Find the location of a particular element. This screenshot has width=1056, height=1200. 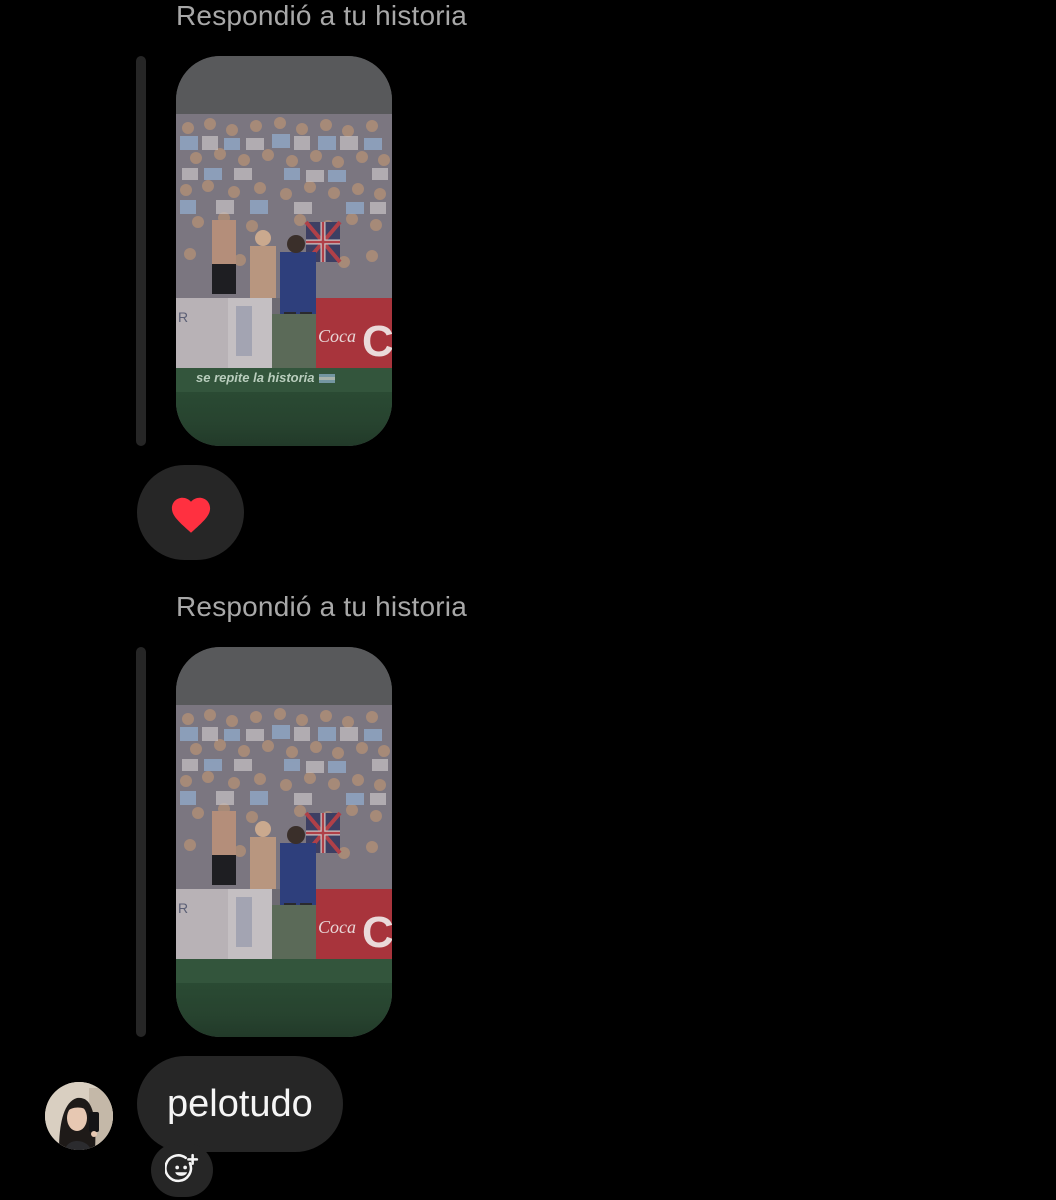

story-caption: se repite la historia is located at coordinates (265, 377).